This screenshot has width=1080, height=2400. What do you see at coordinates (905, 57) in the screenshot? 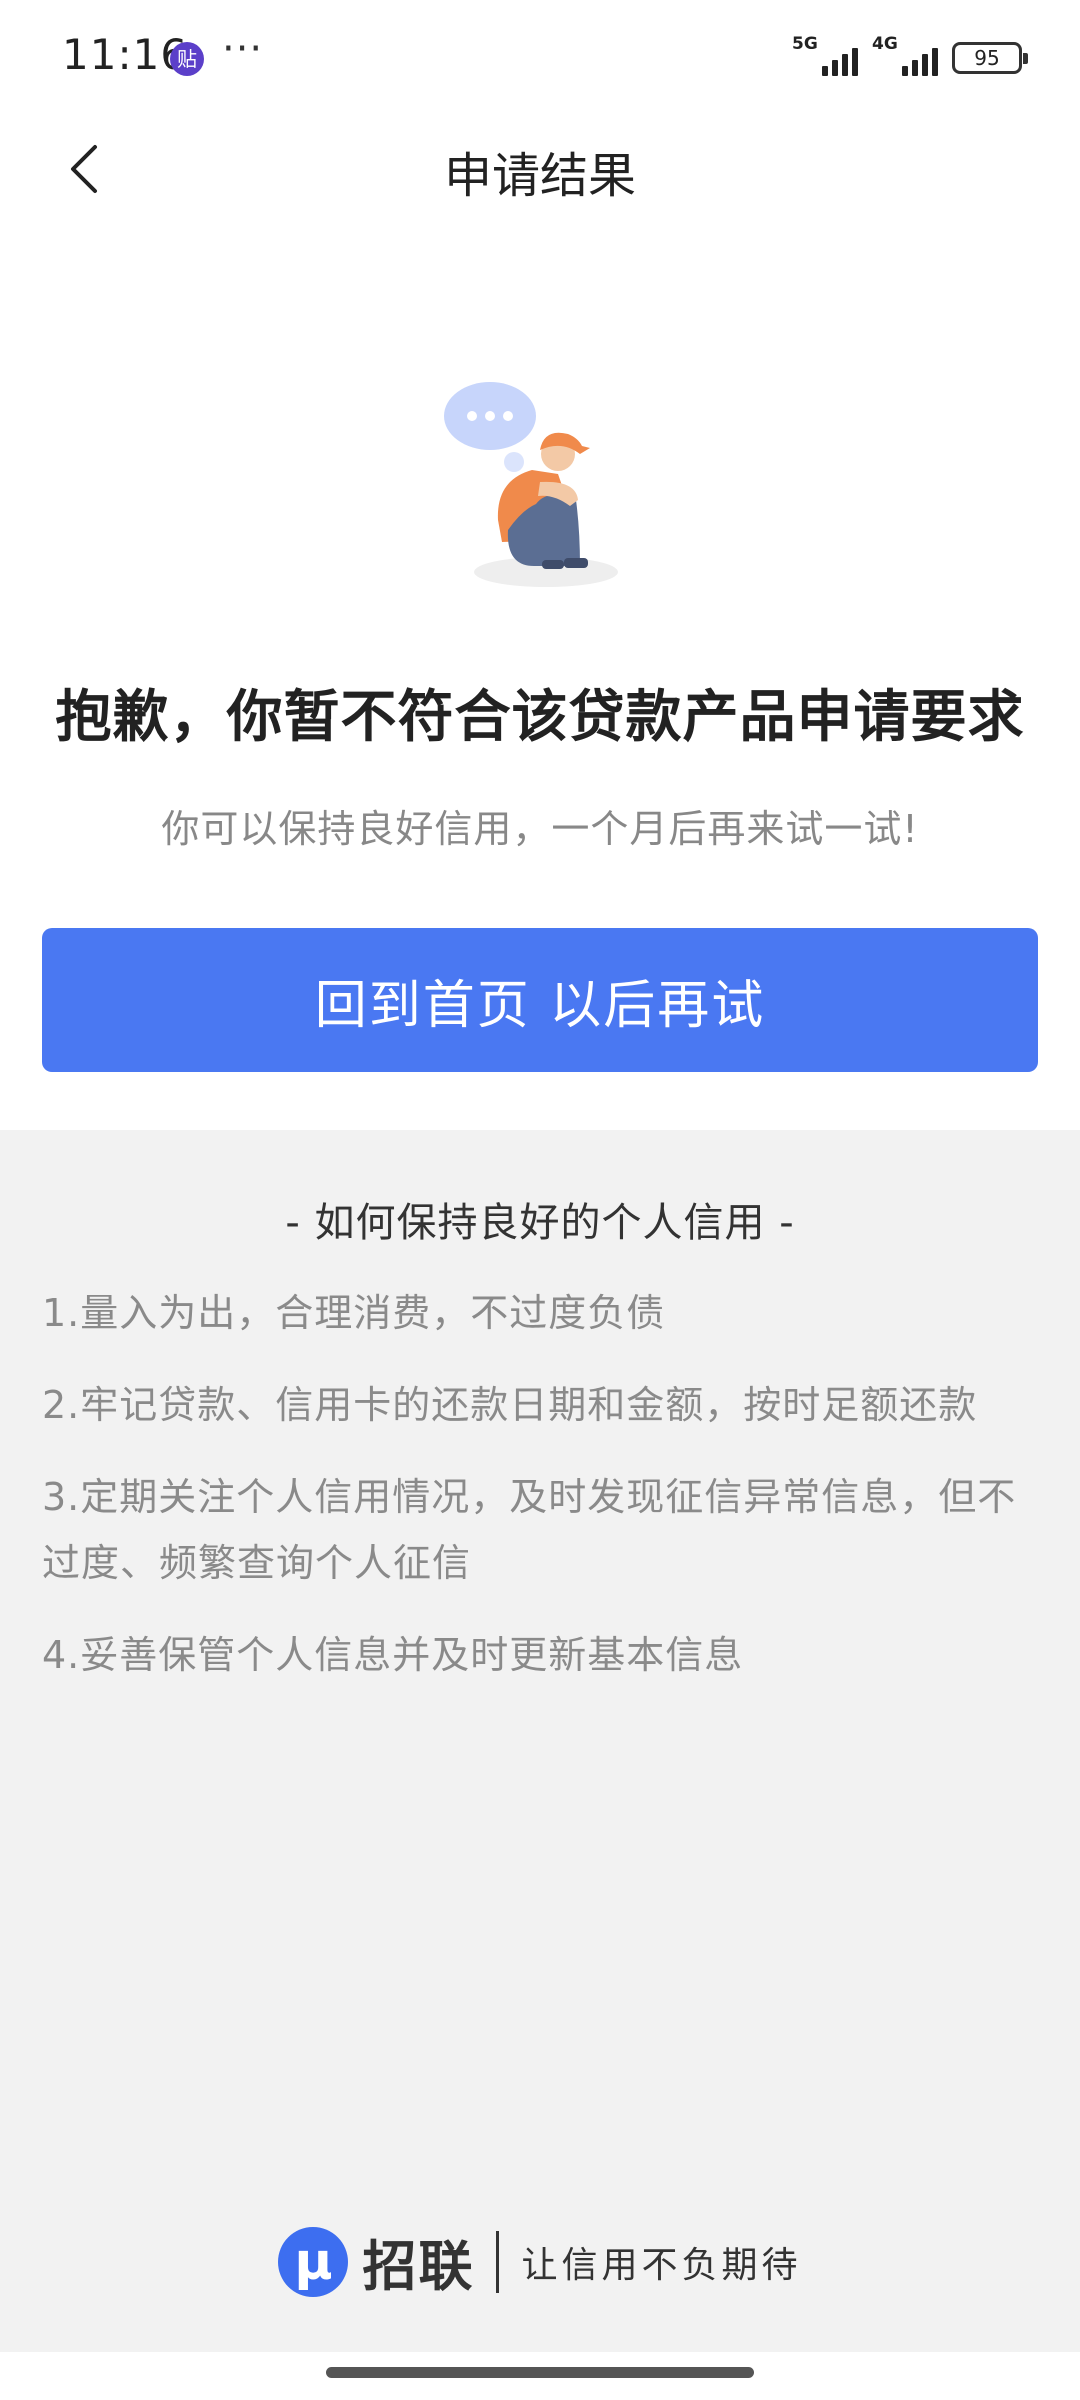
I see `signal-4g-icon: 4G` at bounding box center [905, 57].